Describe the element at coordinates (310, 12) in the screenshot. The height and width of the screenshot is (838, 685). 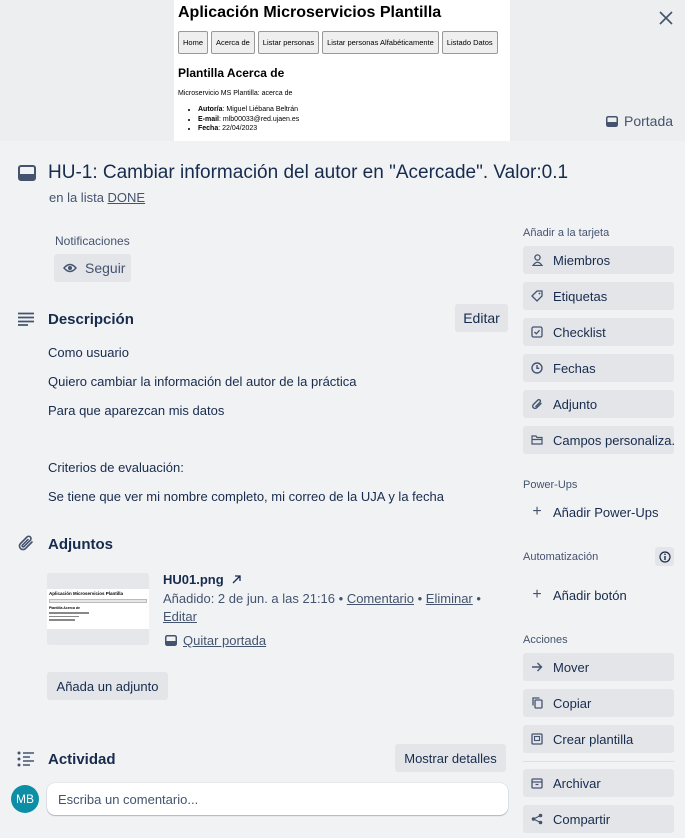
I see `cover-app-title: Aplicación Microservicios Plantilla` at that location.